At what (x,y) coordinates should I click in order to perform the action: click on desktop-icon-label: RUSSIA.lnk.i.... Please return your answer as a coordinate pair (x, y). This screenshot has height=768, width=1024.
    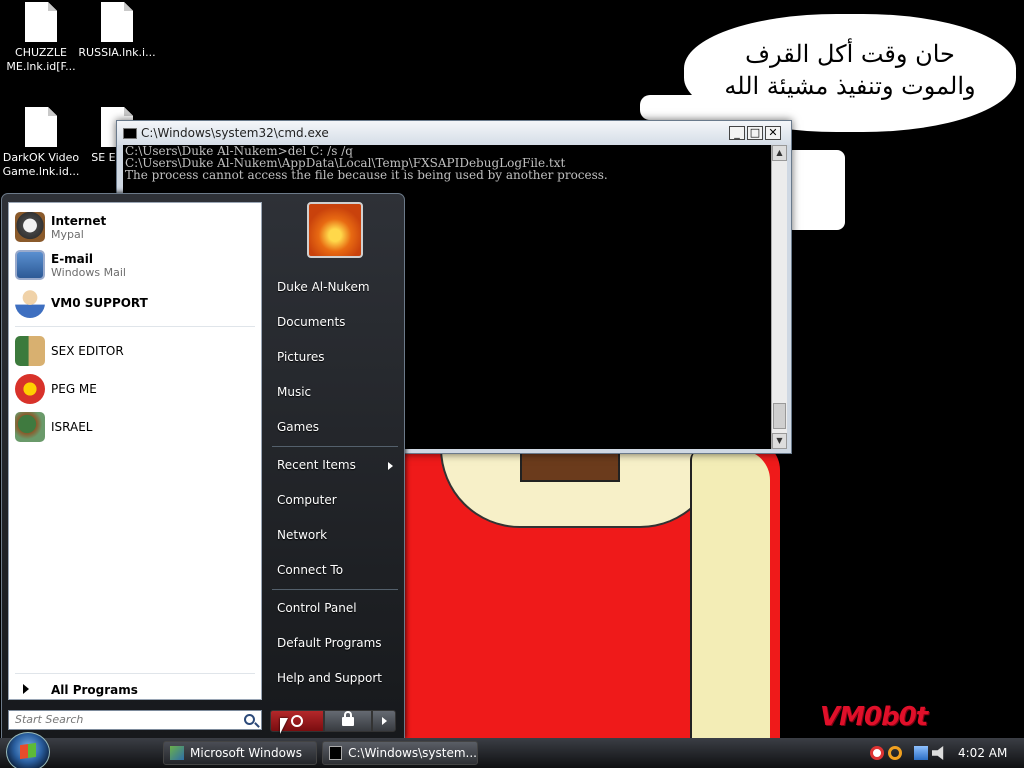
    Looking at the image, I should click on (117, 52).